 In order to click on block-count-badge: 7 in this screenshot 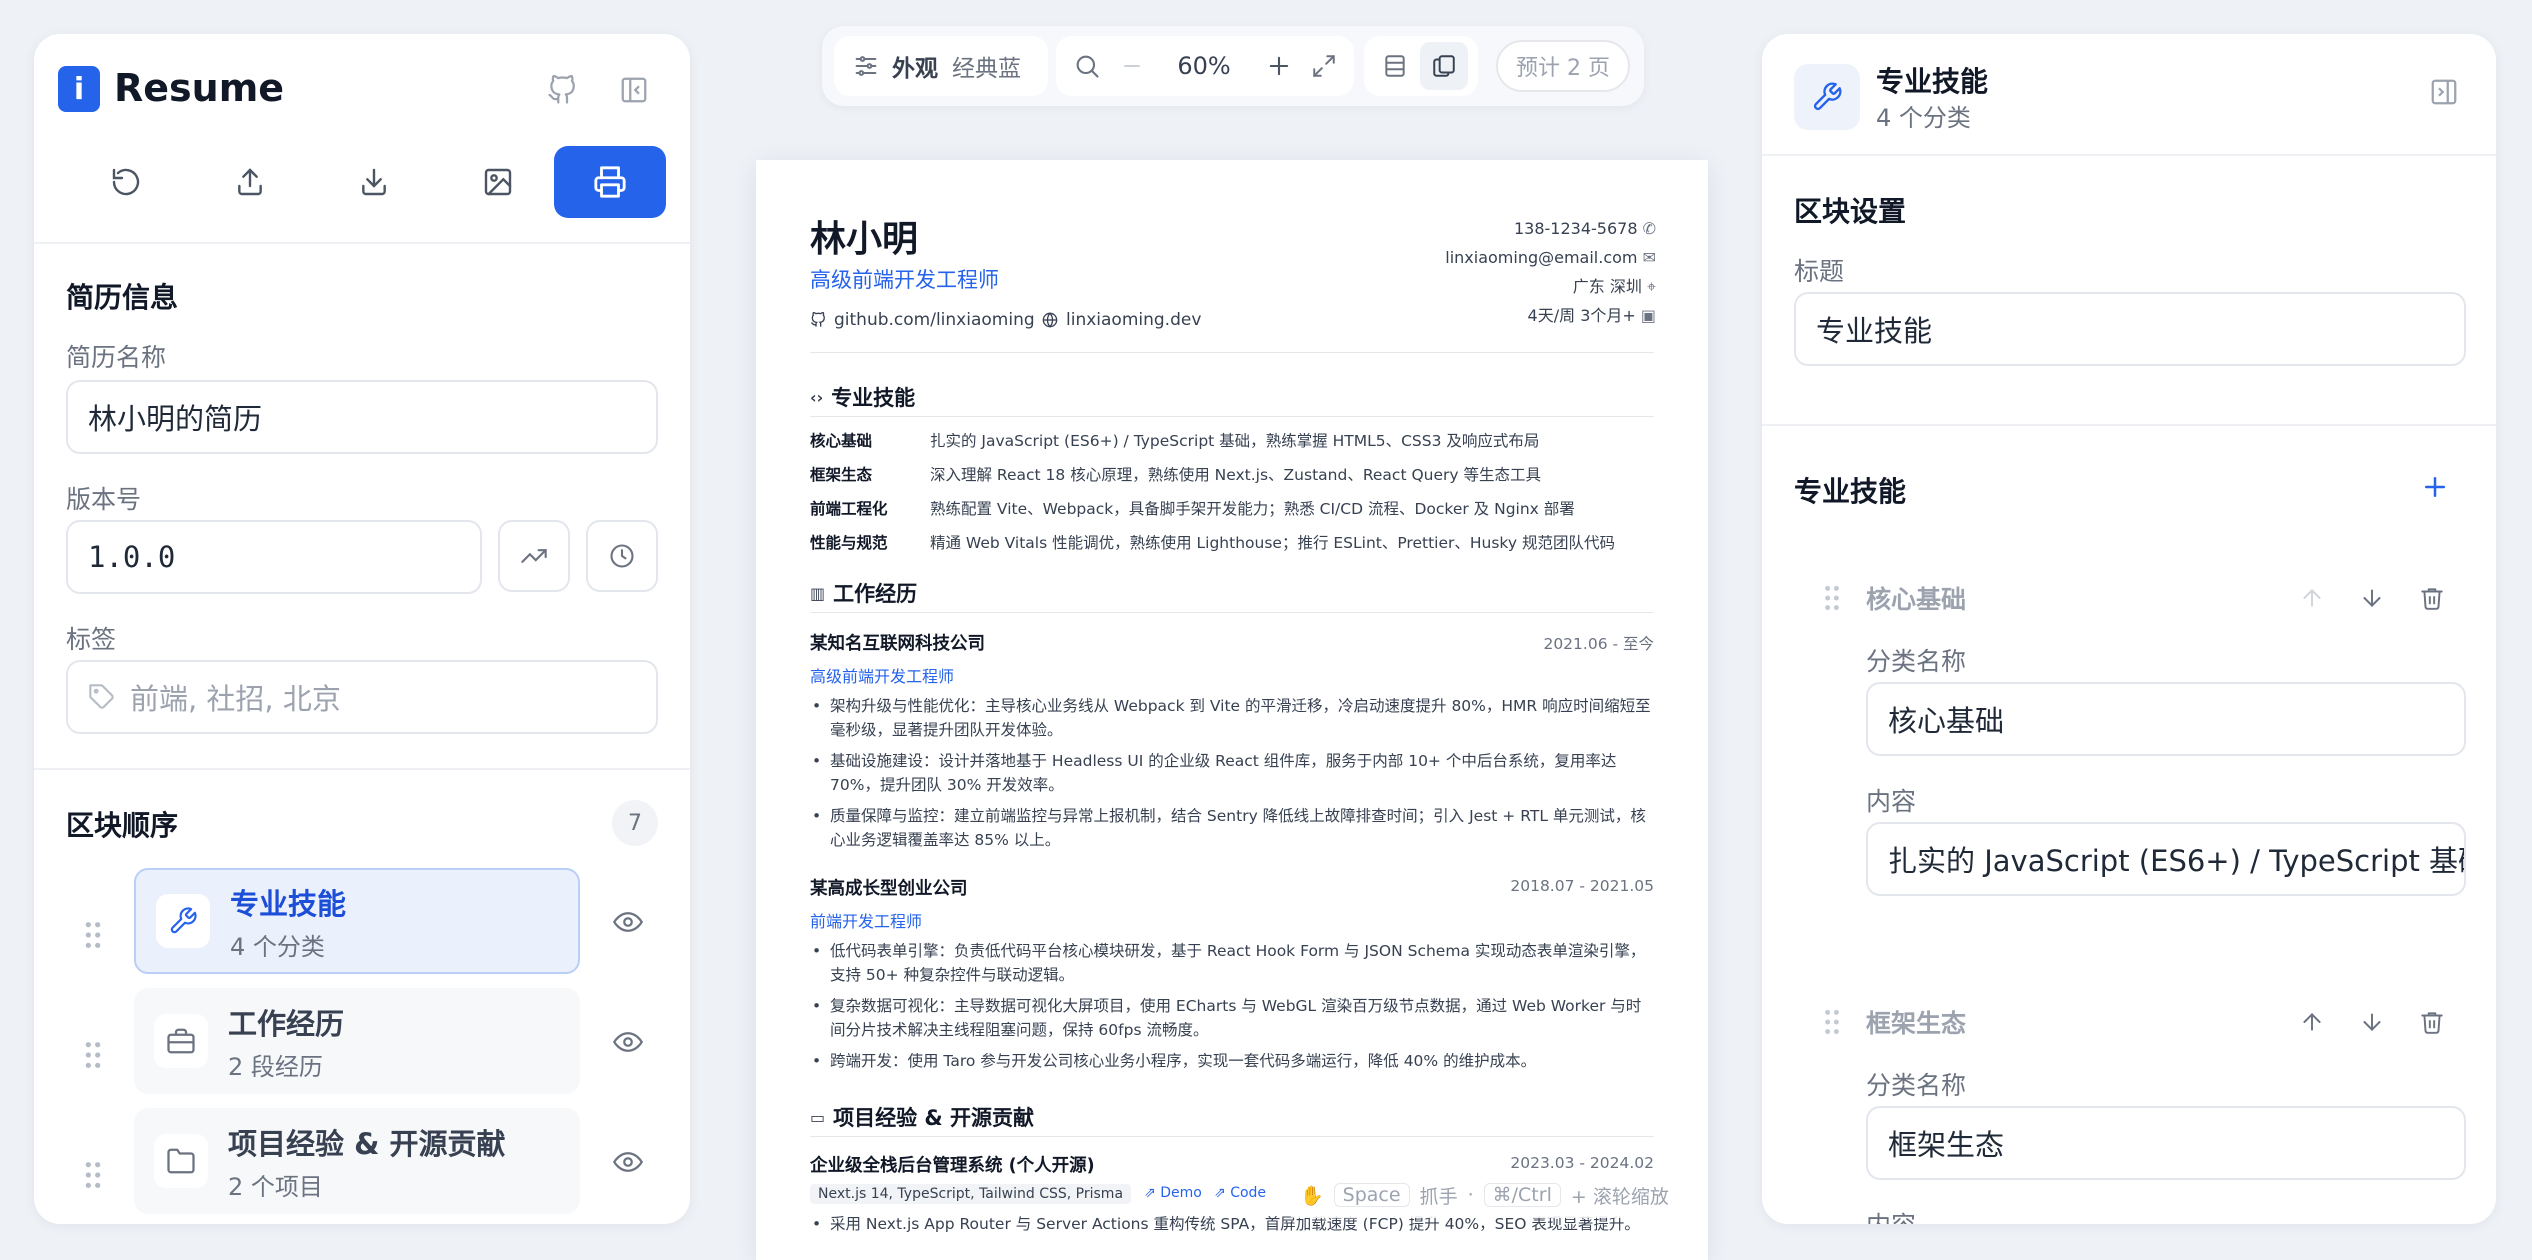, I will do `click(635, 823)`.